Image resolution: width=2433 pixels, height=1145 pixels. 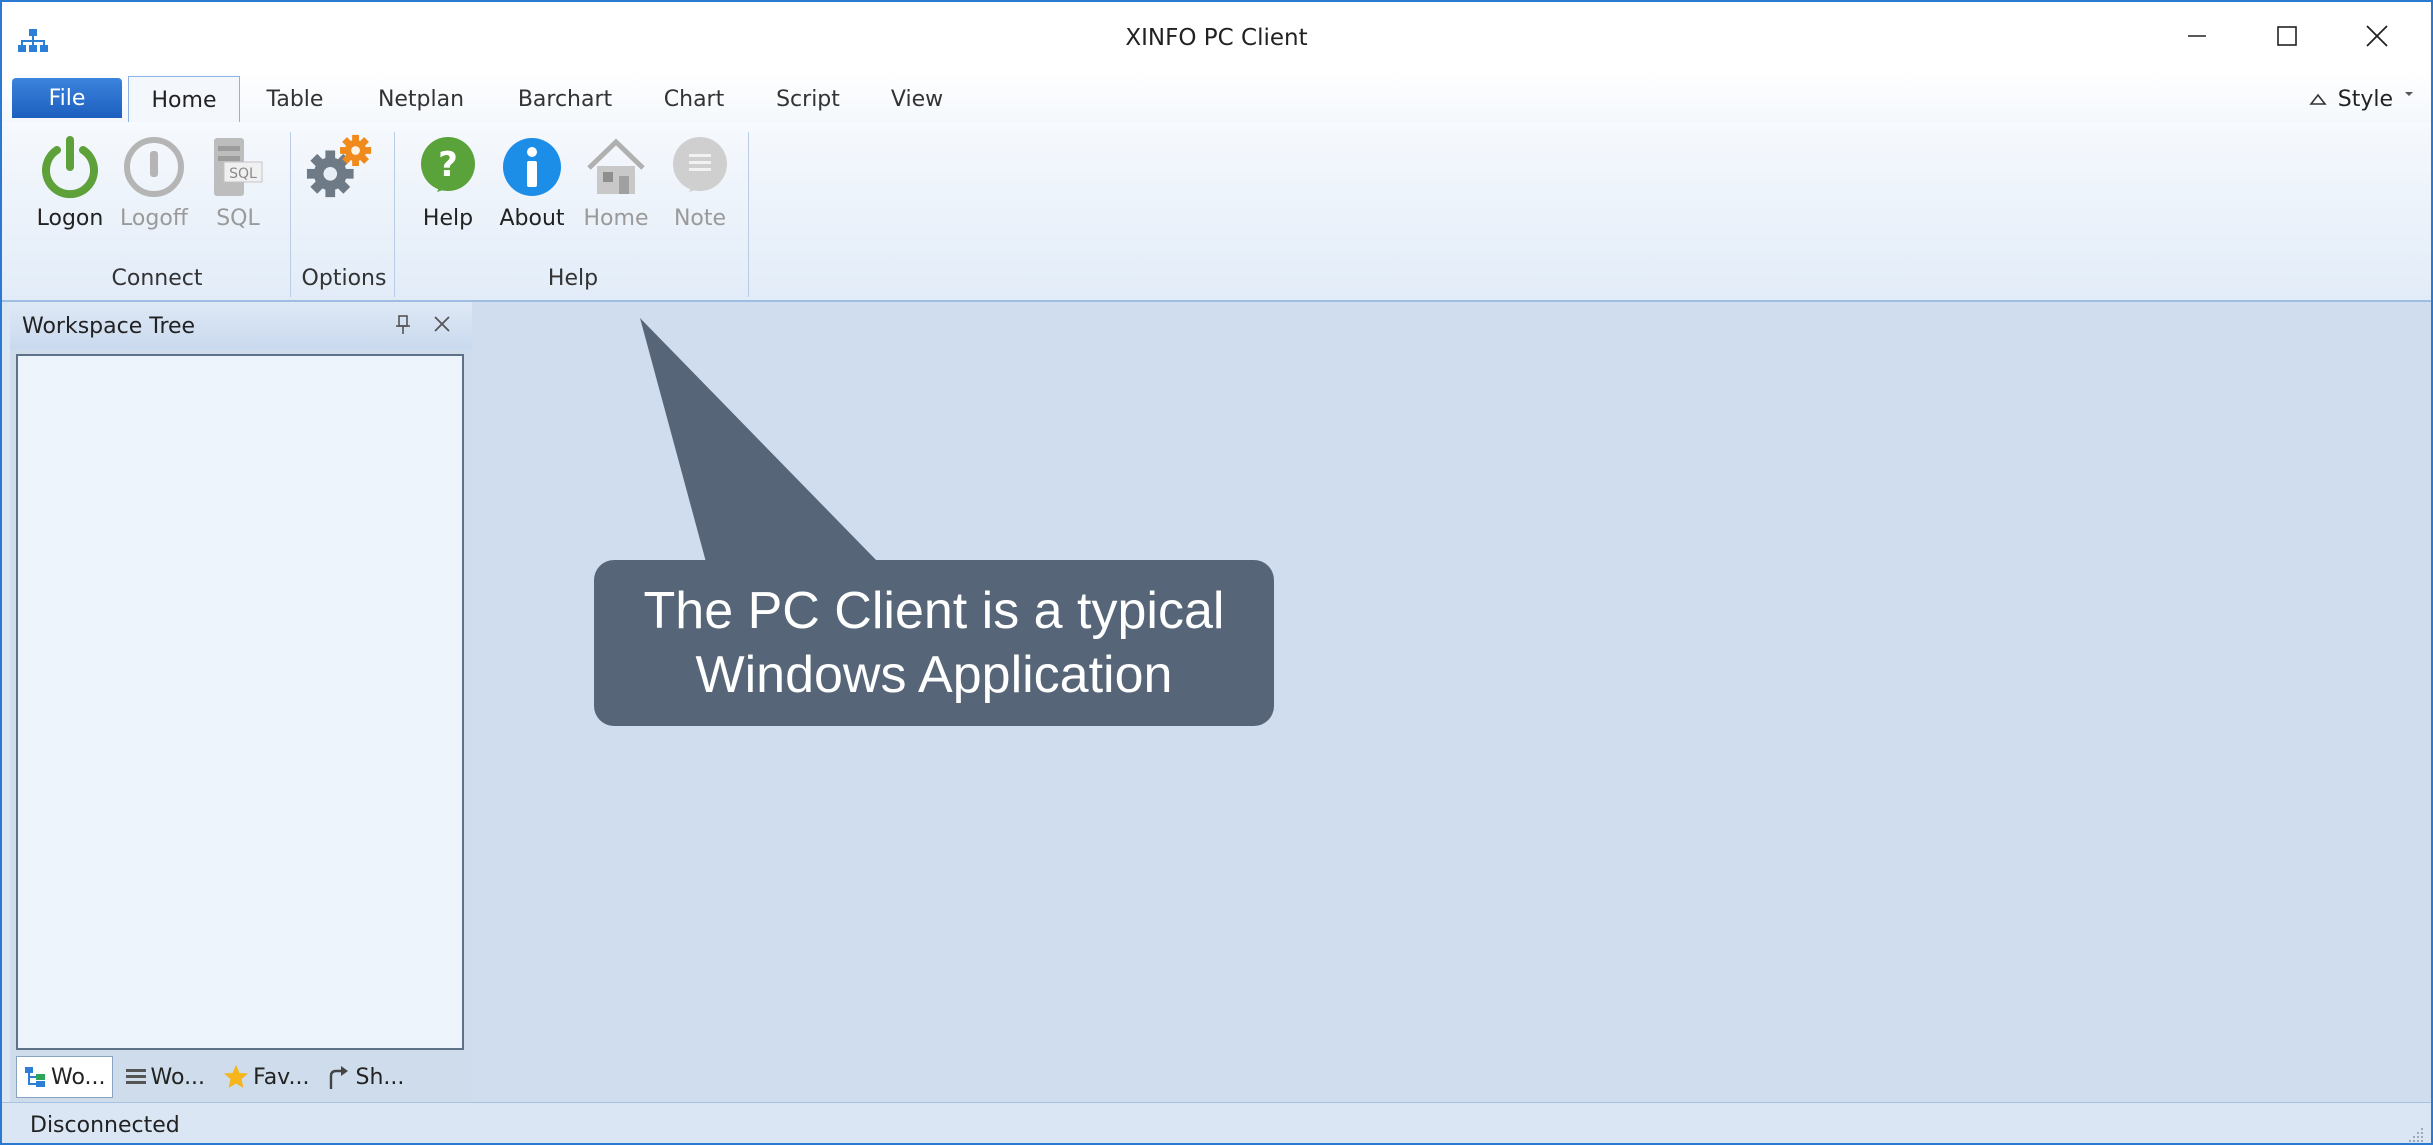 I want to click on group-label-help: Help, so click(x=573, y=278).